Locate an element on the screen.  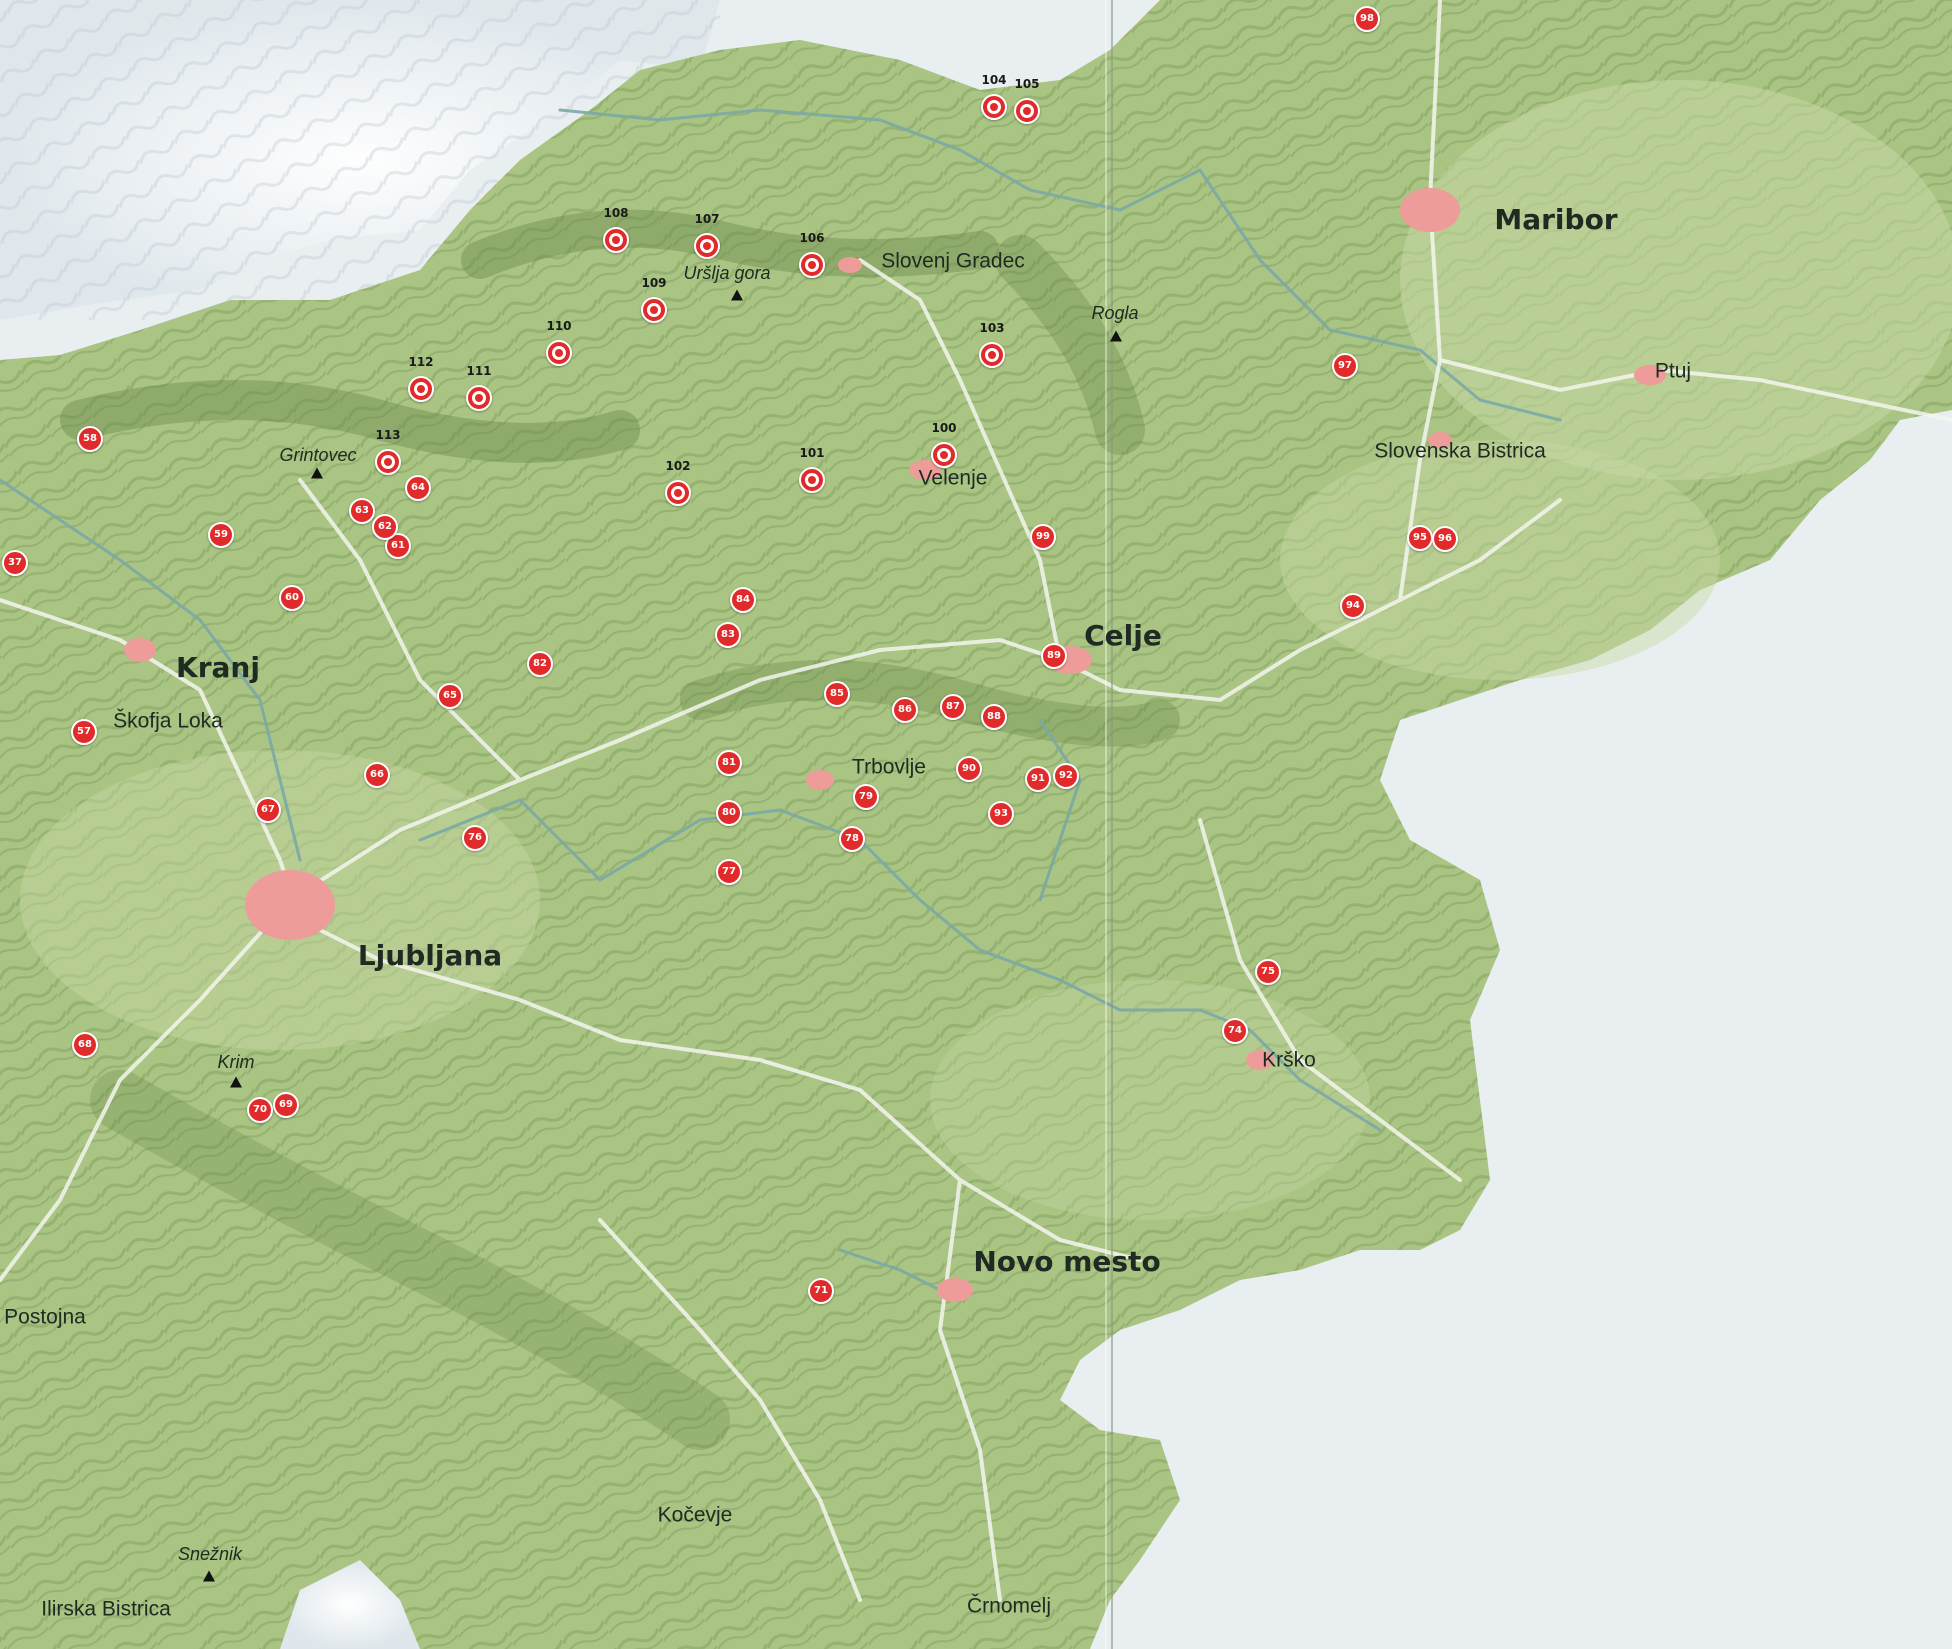
route-marker-74: 74 is located at coordinates (1235, 1031).